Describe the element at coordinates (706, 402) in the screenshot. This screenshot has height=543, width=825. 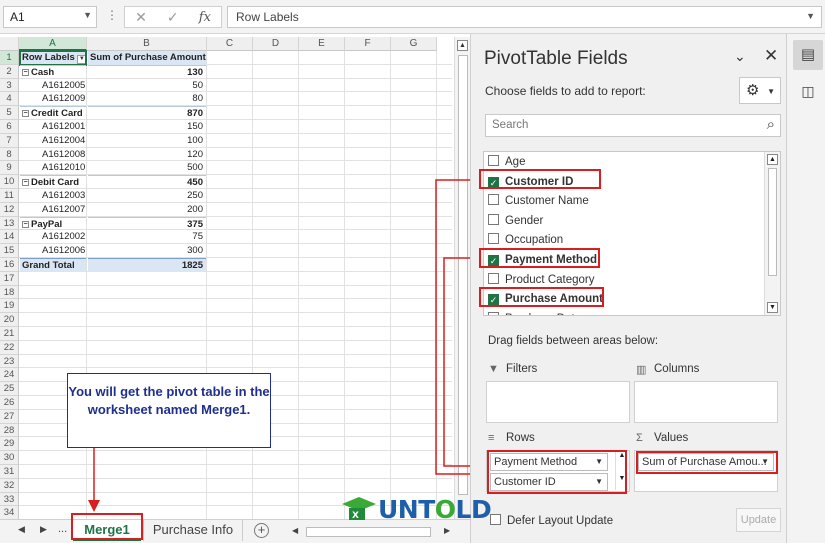
I see `columns-drop-zone` at that location.